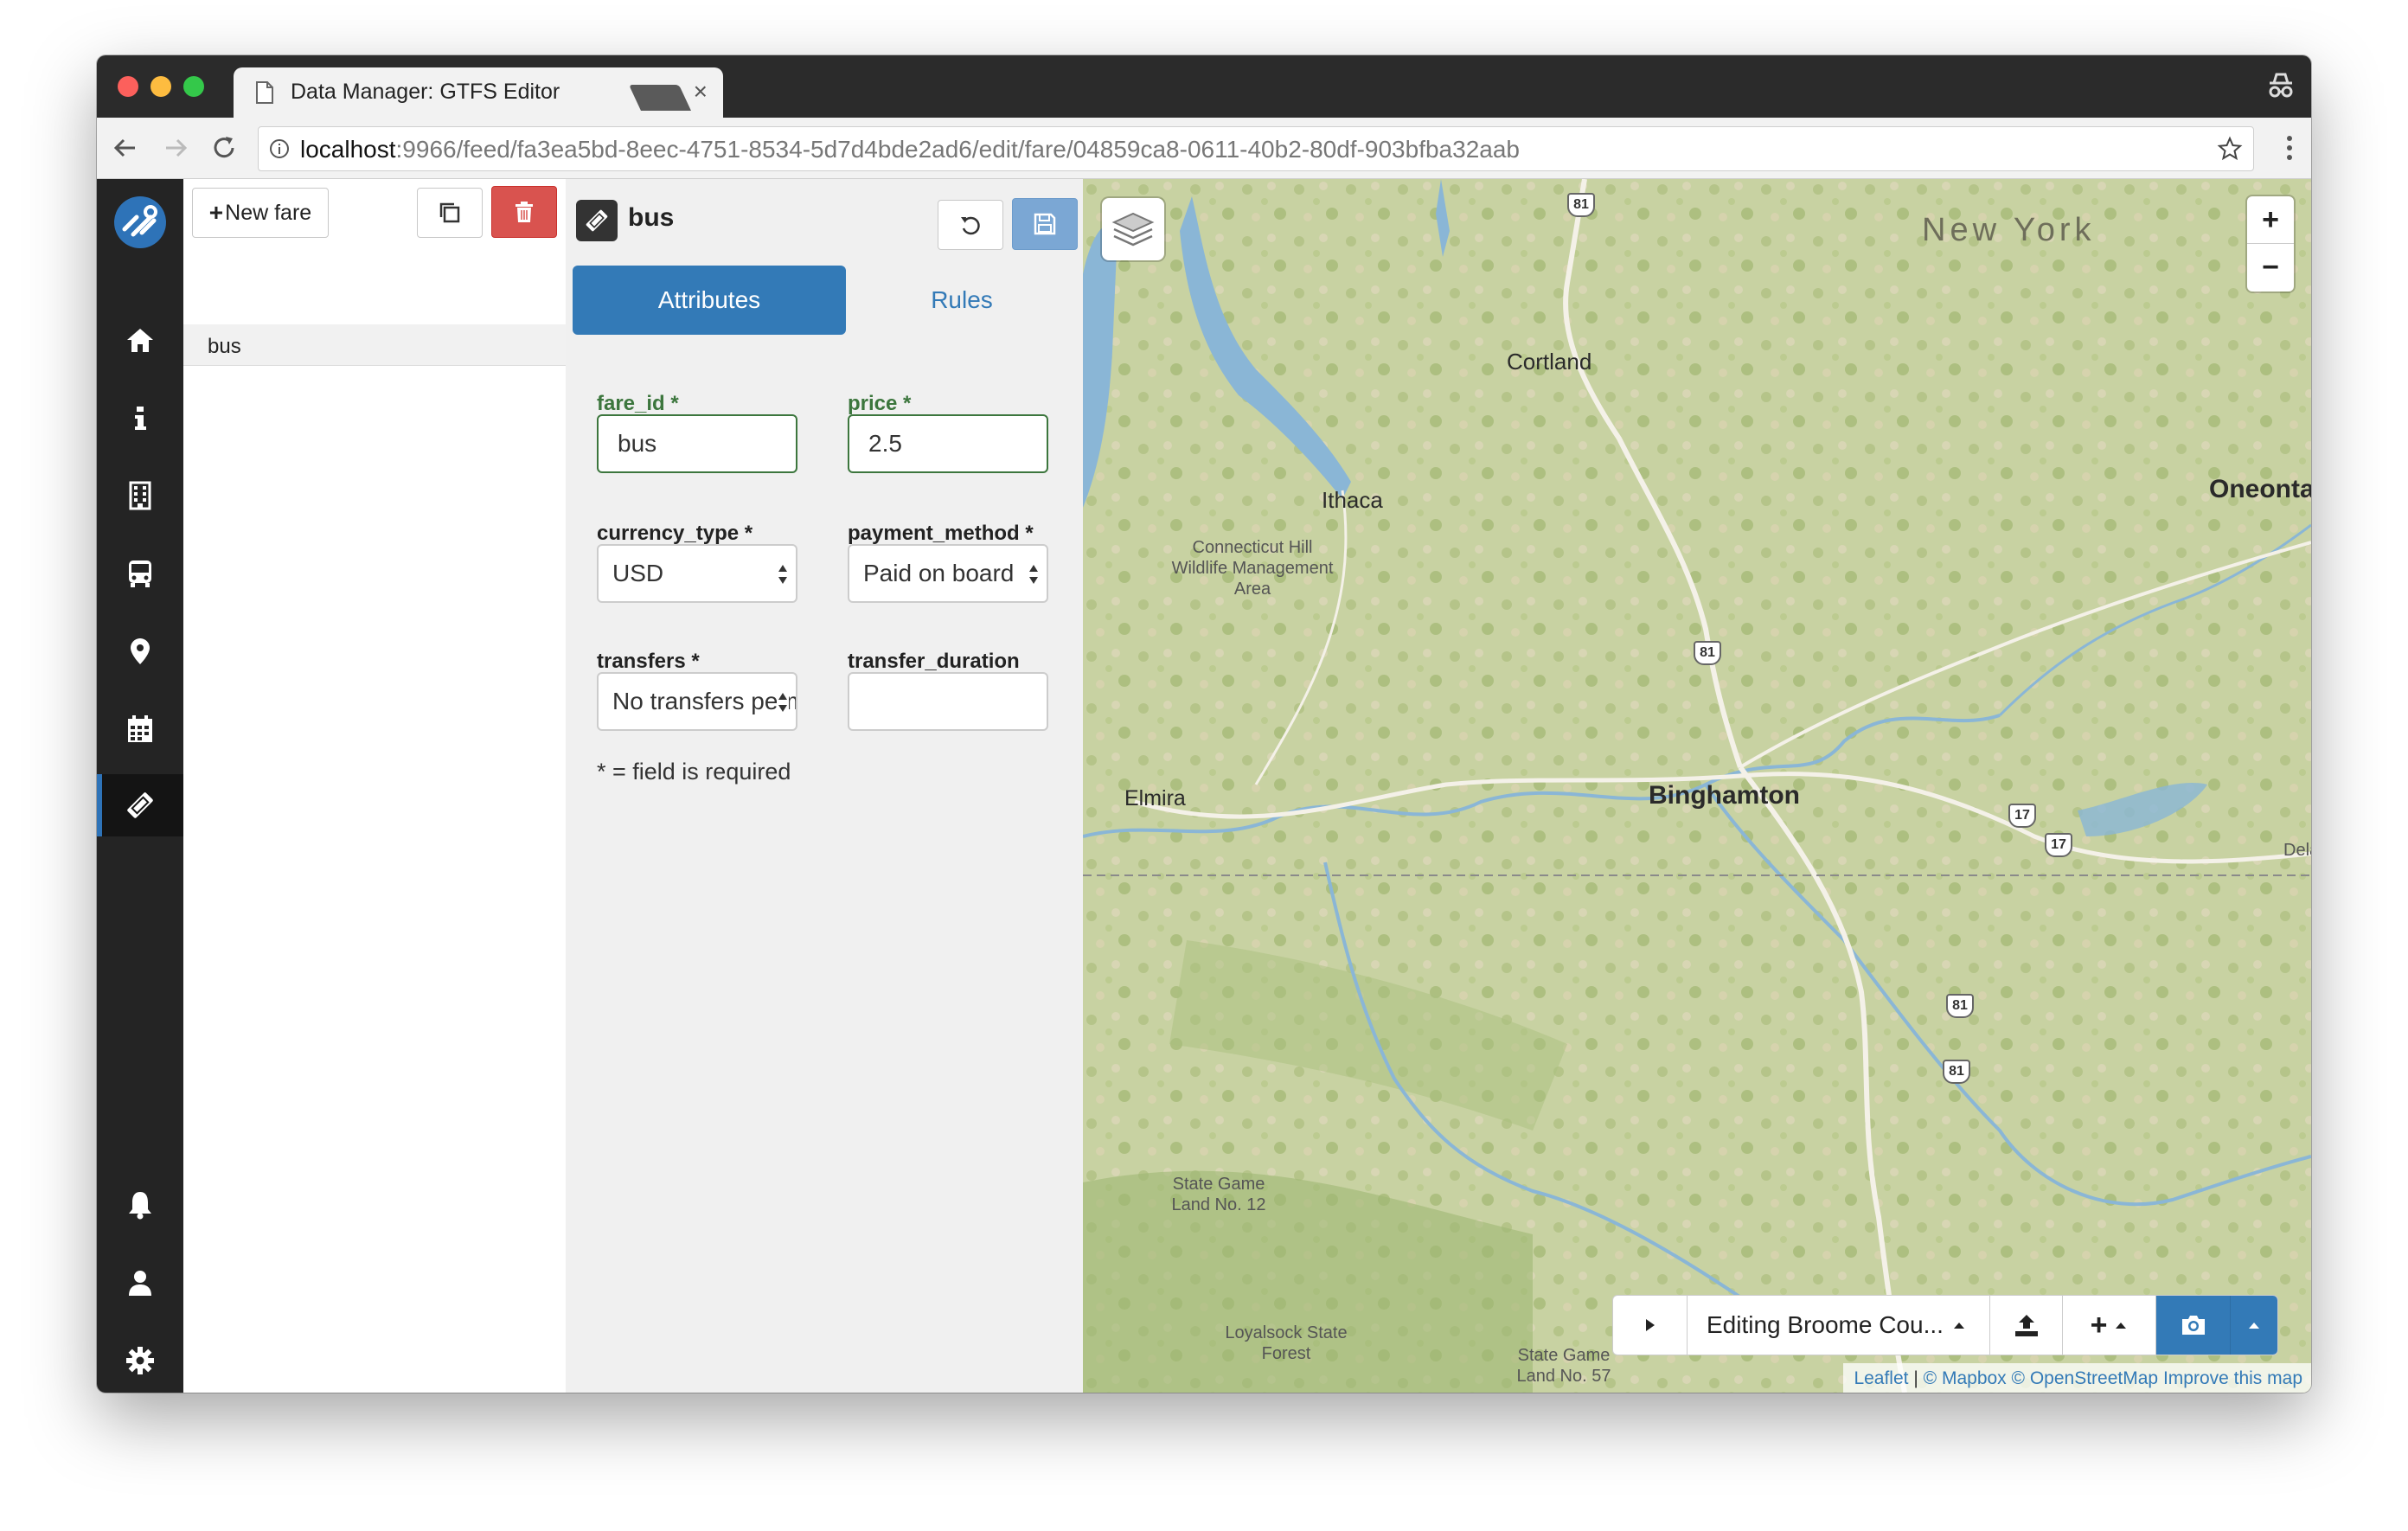 This screenshot has width=2408, height=1531. What do you see at coordinates (697, 443) in the screenshot?
I see `fare-id-input: bus` at bounding box center [697, 443].